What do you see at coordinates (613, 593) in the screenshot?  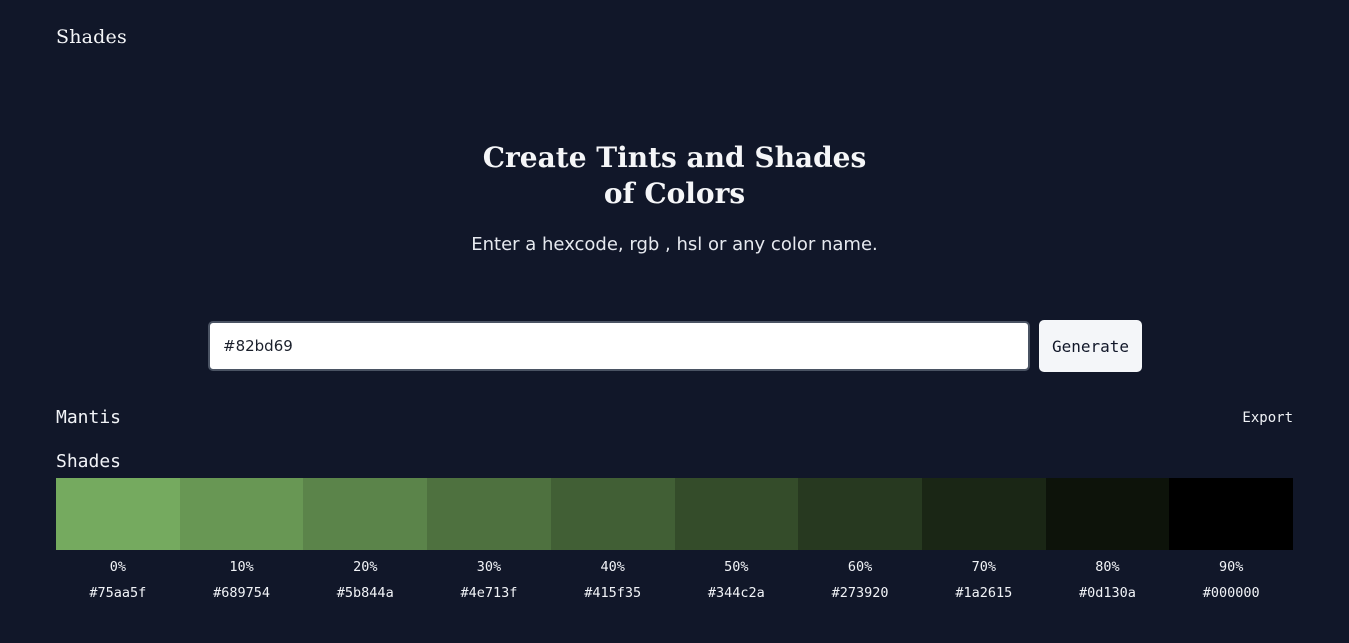 I see `swatch-hex: #415f35` at bounding box center [613, 593].